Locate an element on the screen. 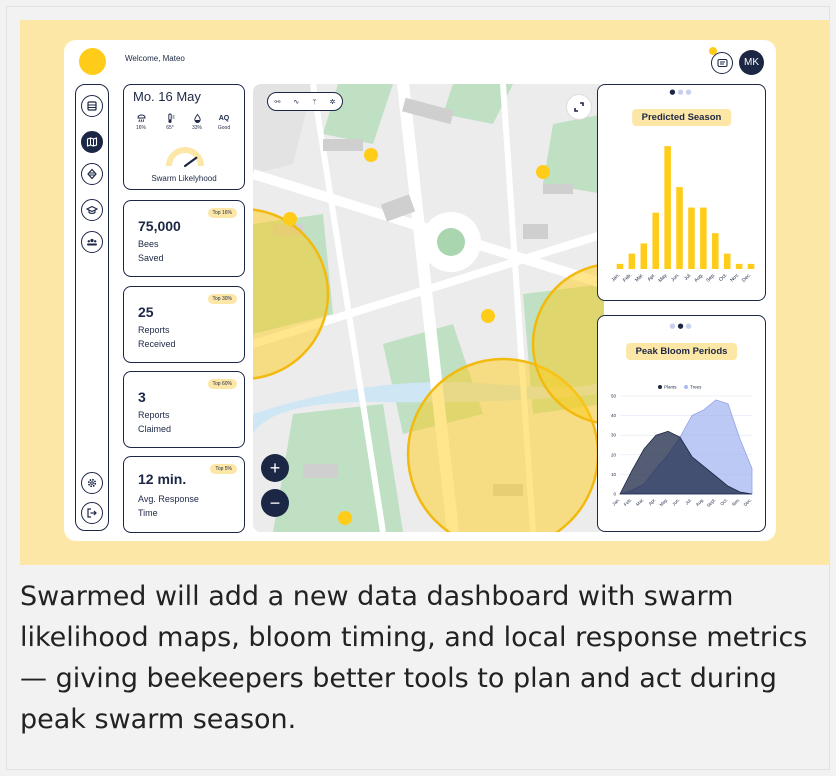 The image size is (836, 776). y-tick-label: 50 is located at coordinates (614, 396).